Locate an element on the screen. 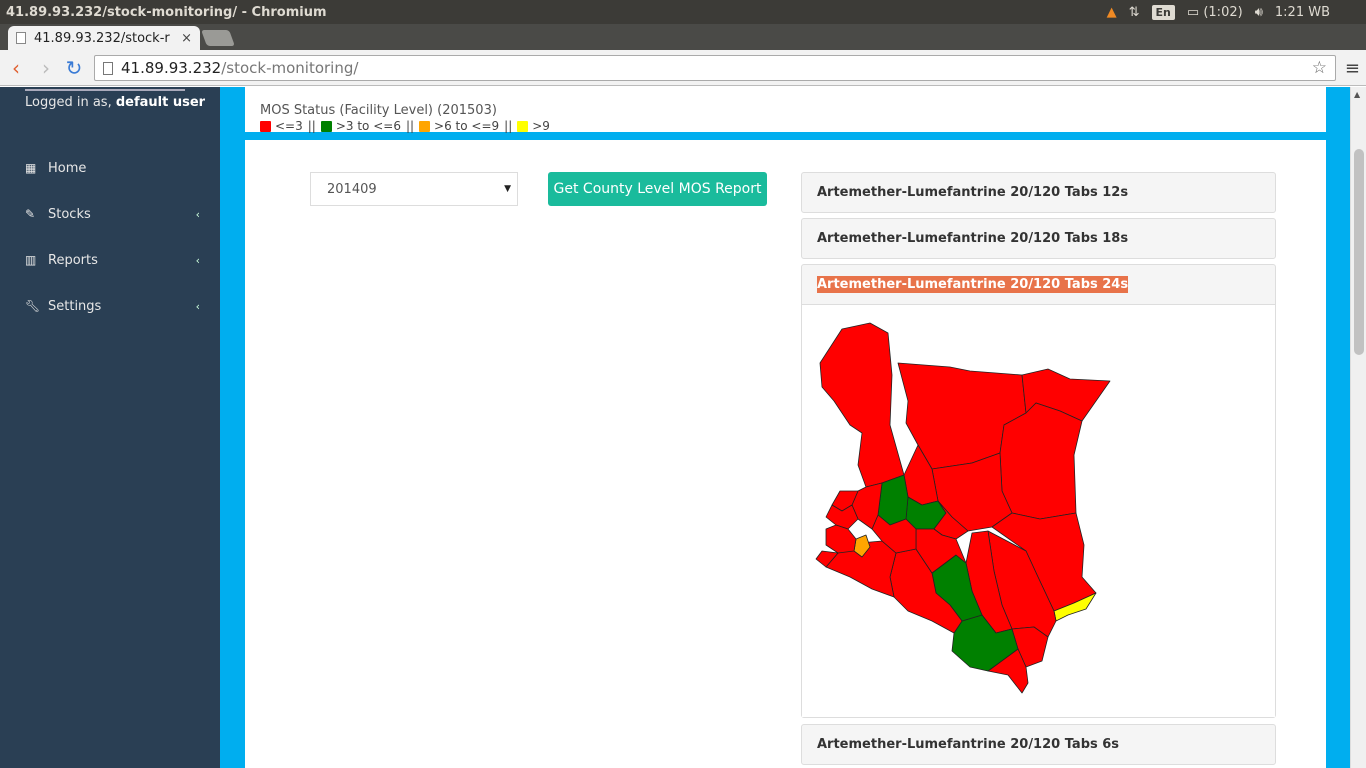 Image resolution: width=1366 pixels, height=768 pixels. vlc-icon: ▲ is located at coordinates (1112, 12).